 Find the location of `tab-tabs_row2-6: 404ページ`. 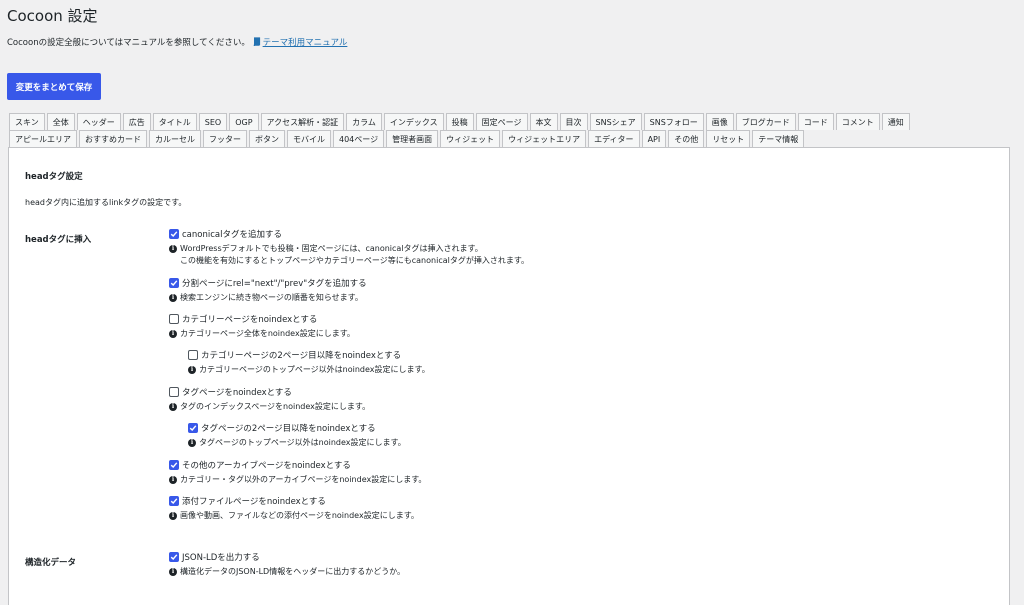

tab-tabs_row2-6: 404ページ is located at coordinates (359, 138).